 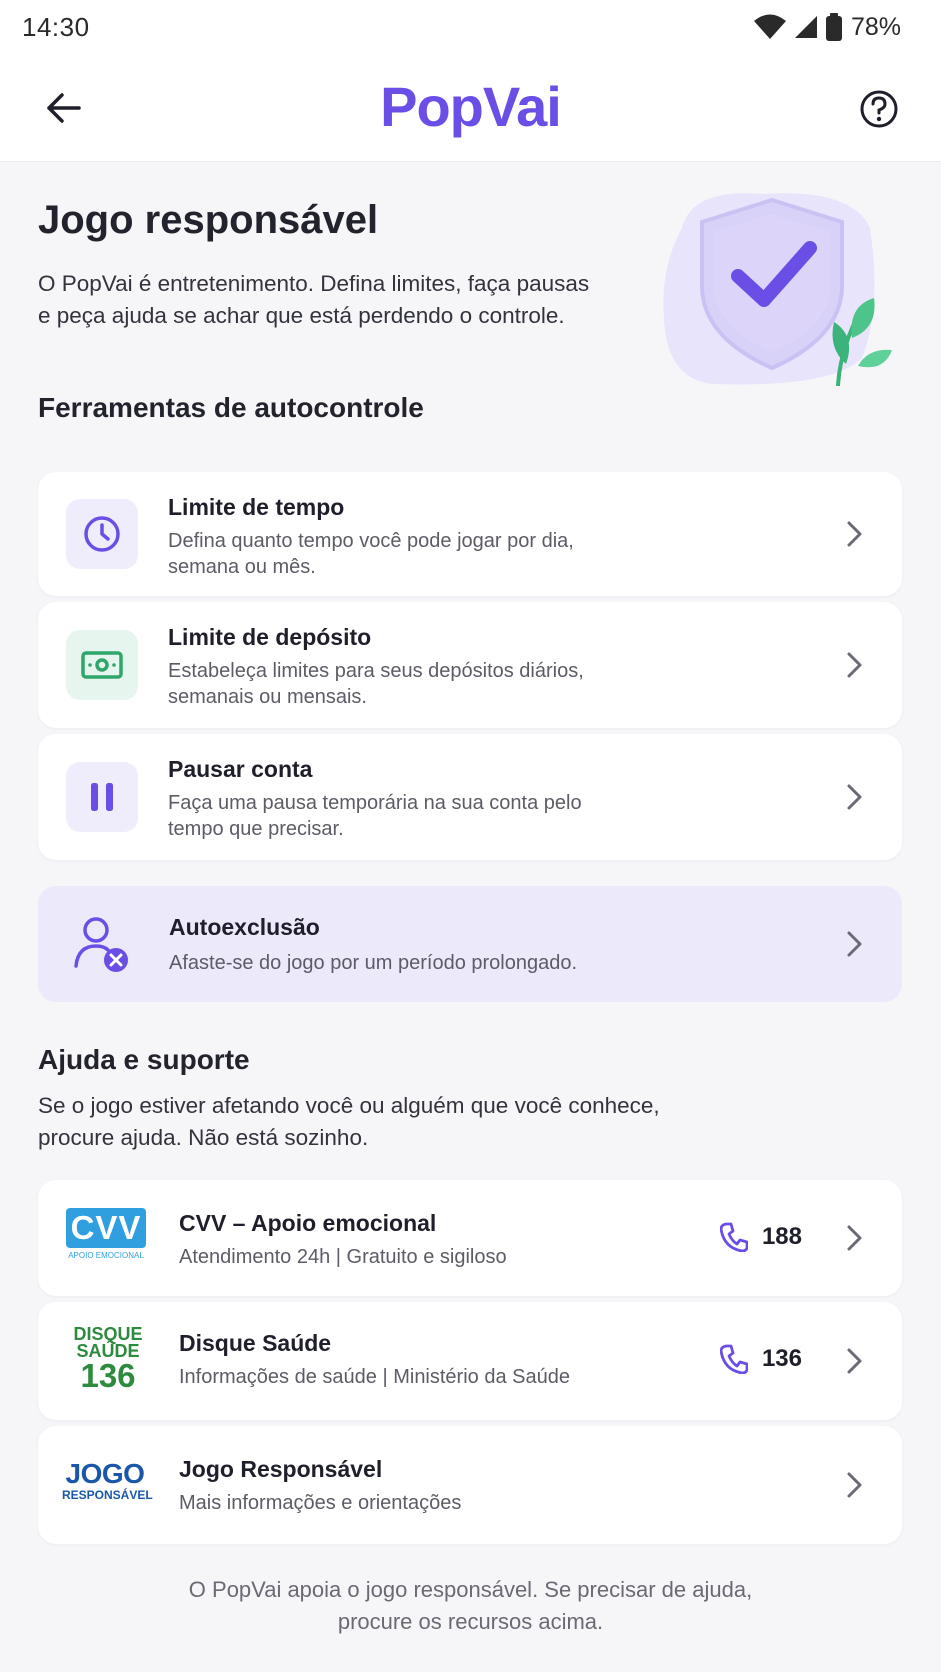 I want to click on tools-section-title: Ferramentas de autocontrole, so click(x=231, y=407).